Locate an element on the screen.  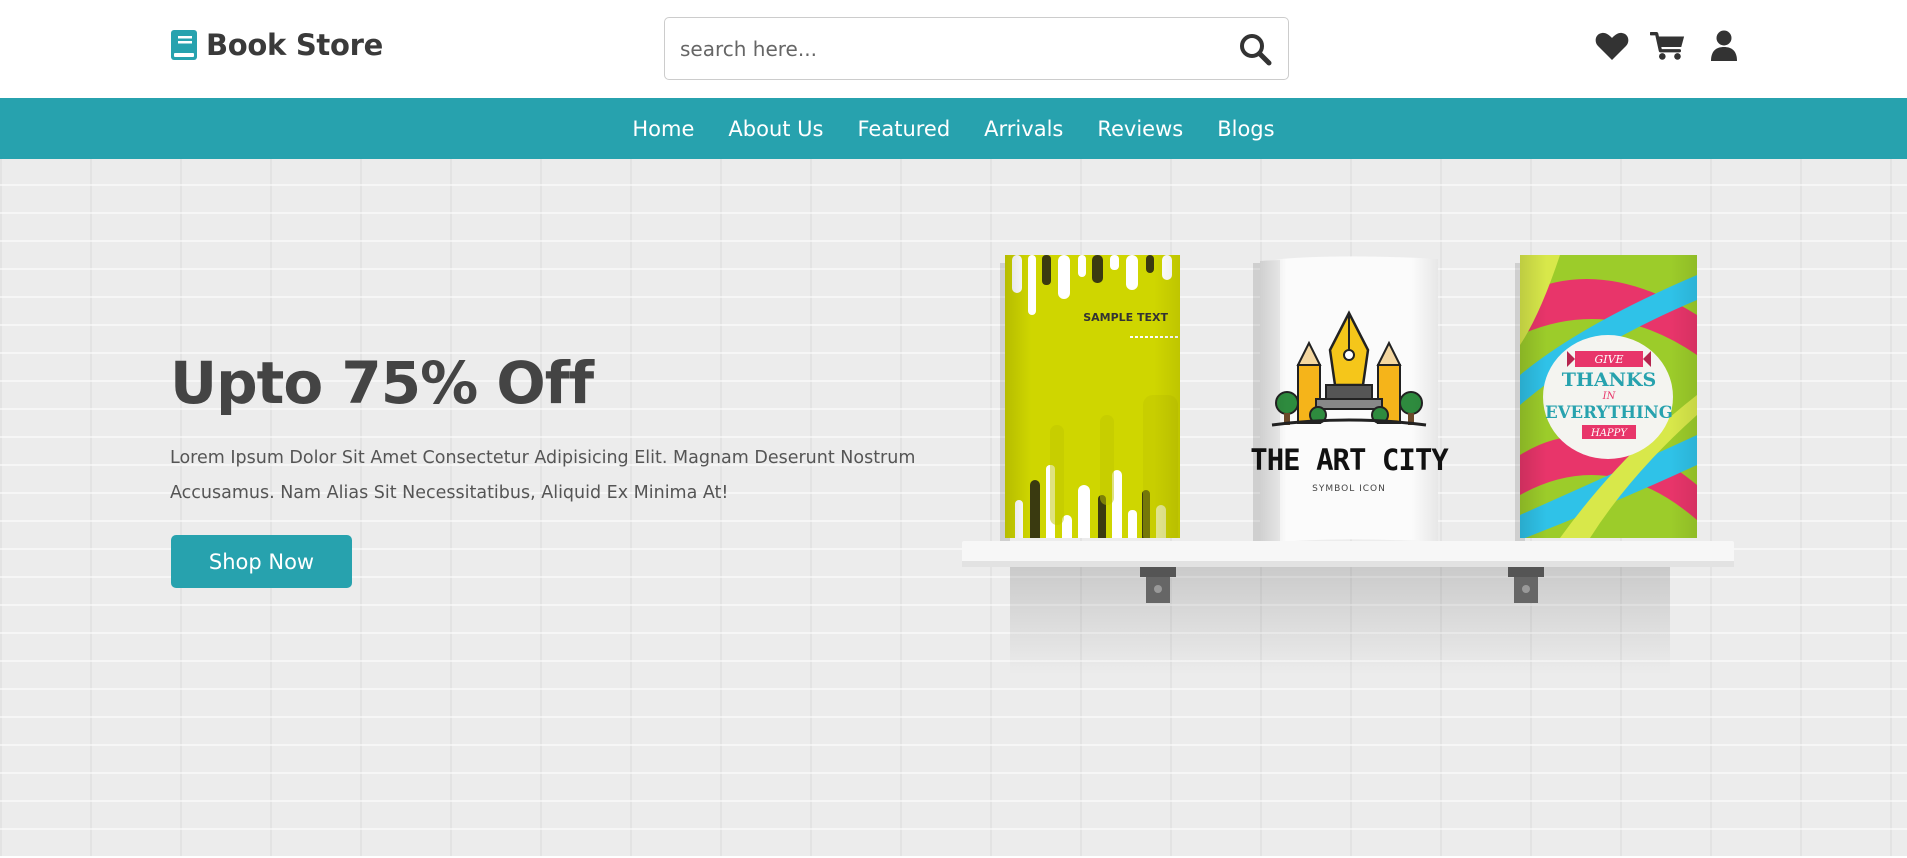
shop-now-button: Shop Now is located at coordinates (261, 561).